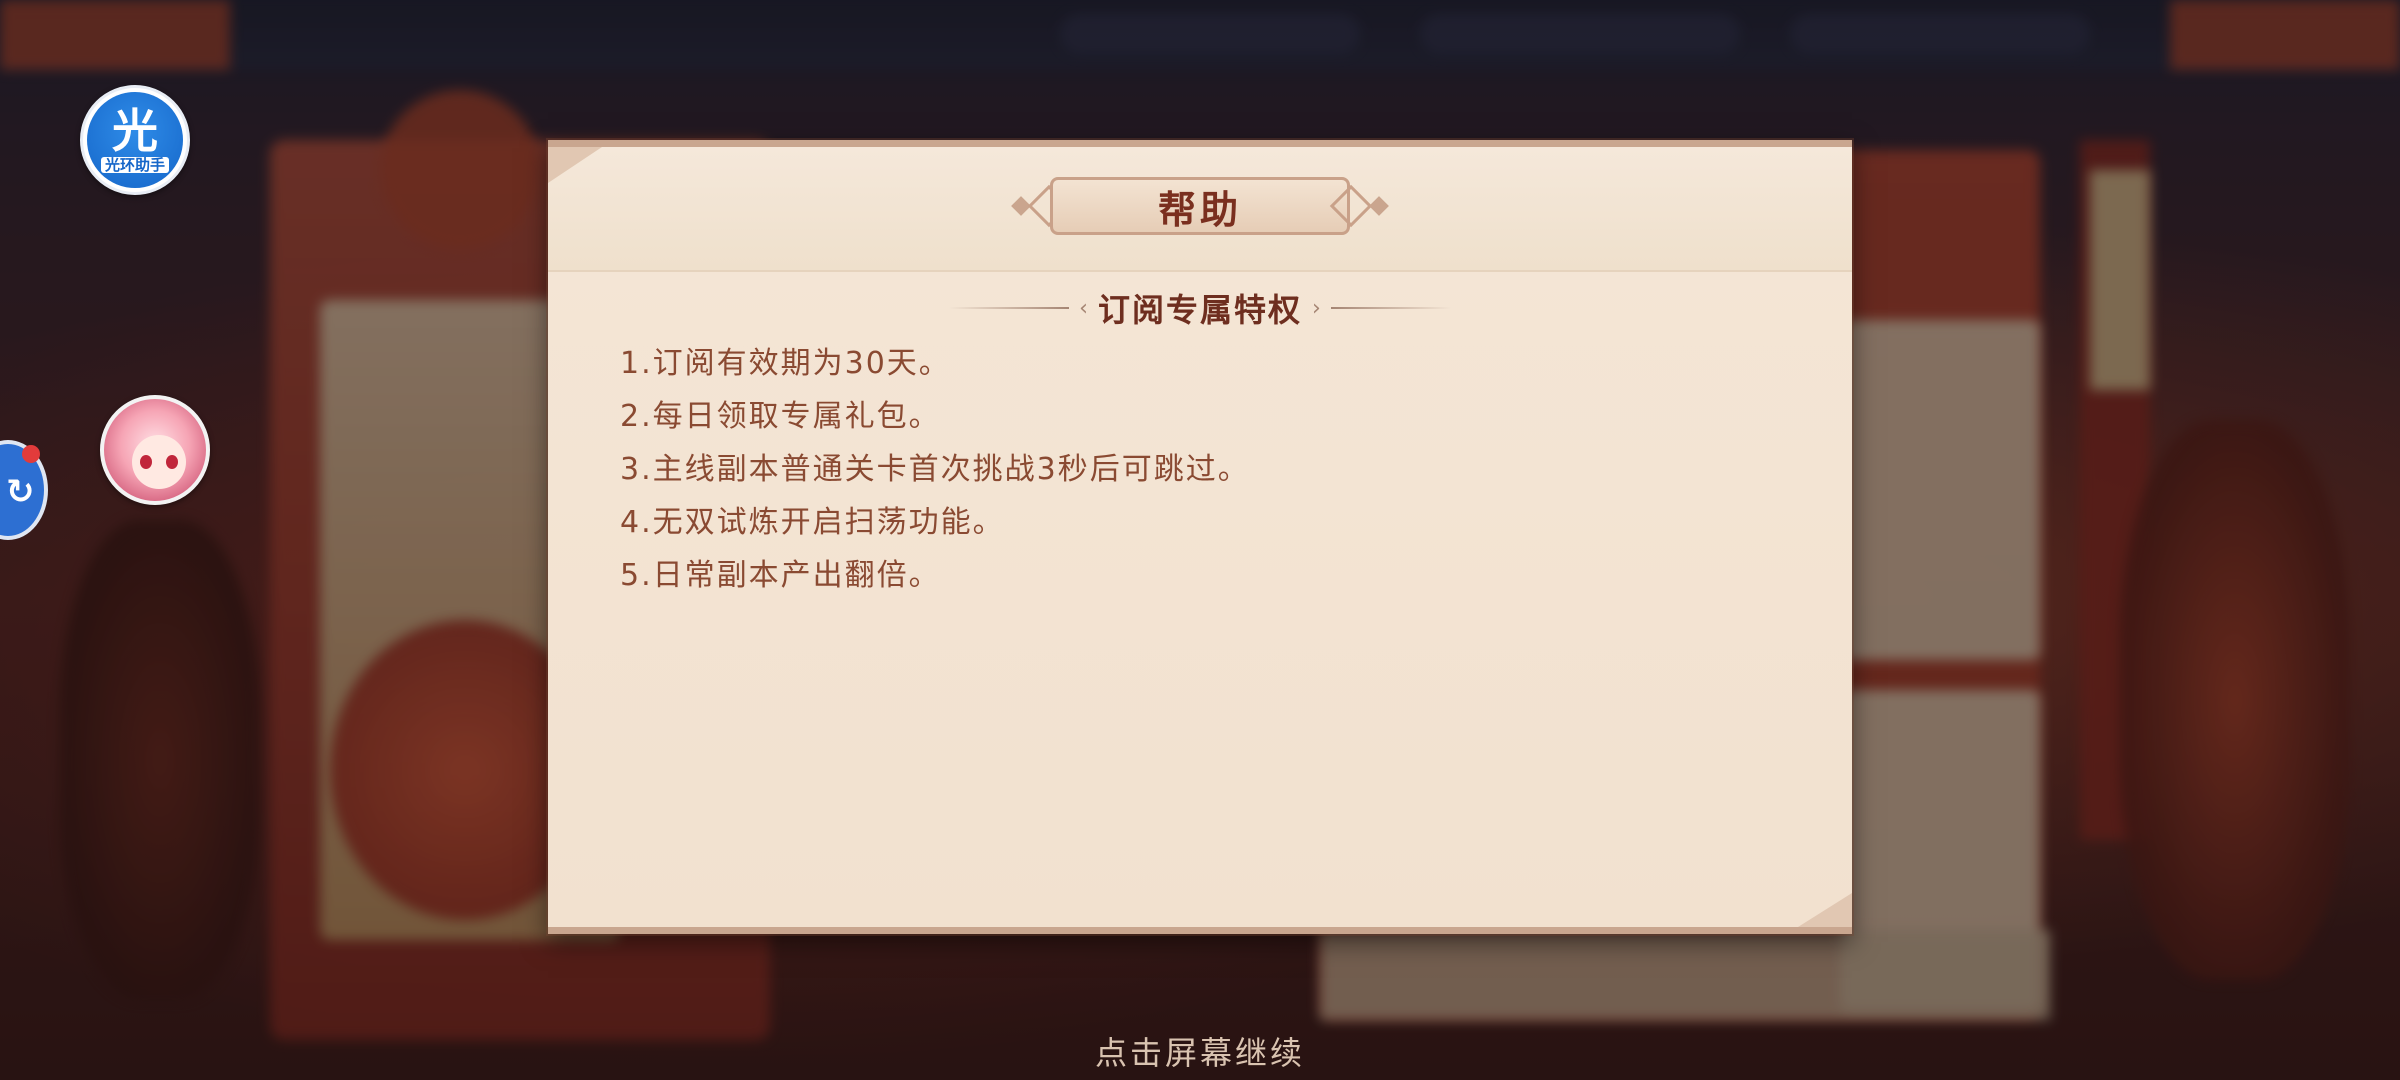 Image resolution: width=2400 pixels, height=1080 pixels. Describe the element at coordinates (31, 454) in the screenshot. I see `notification-dot-icon` at that location.